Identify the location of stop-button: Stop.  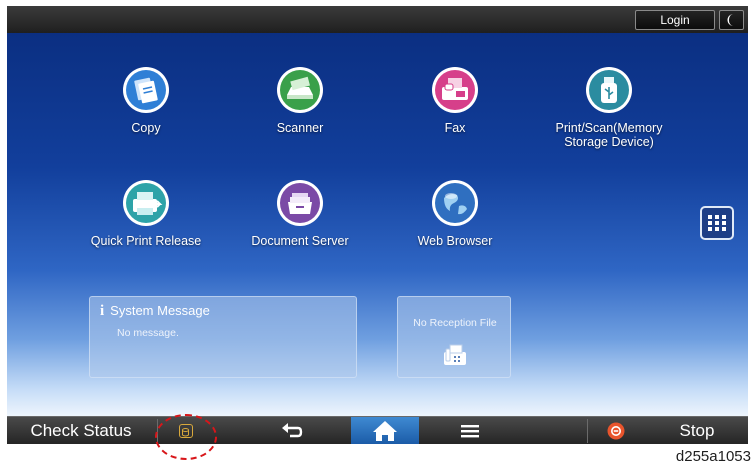
(697, 430).